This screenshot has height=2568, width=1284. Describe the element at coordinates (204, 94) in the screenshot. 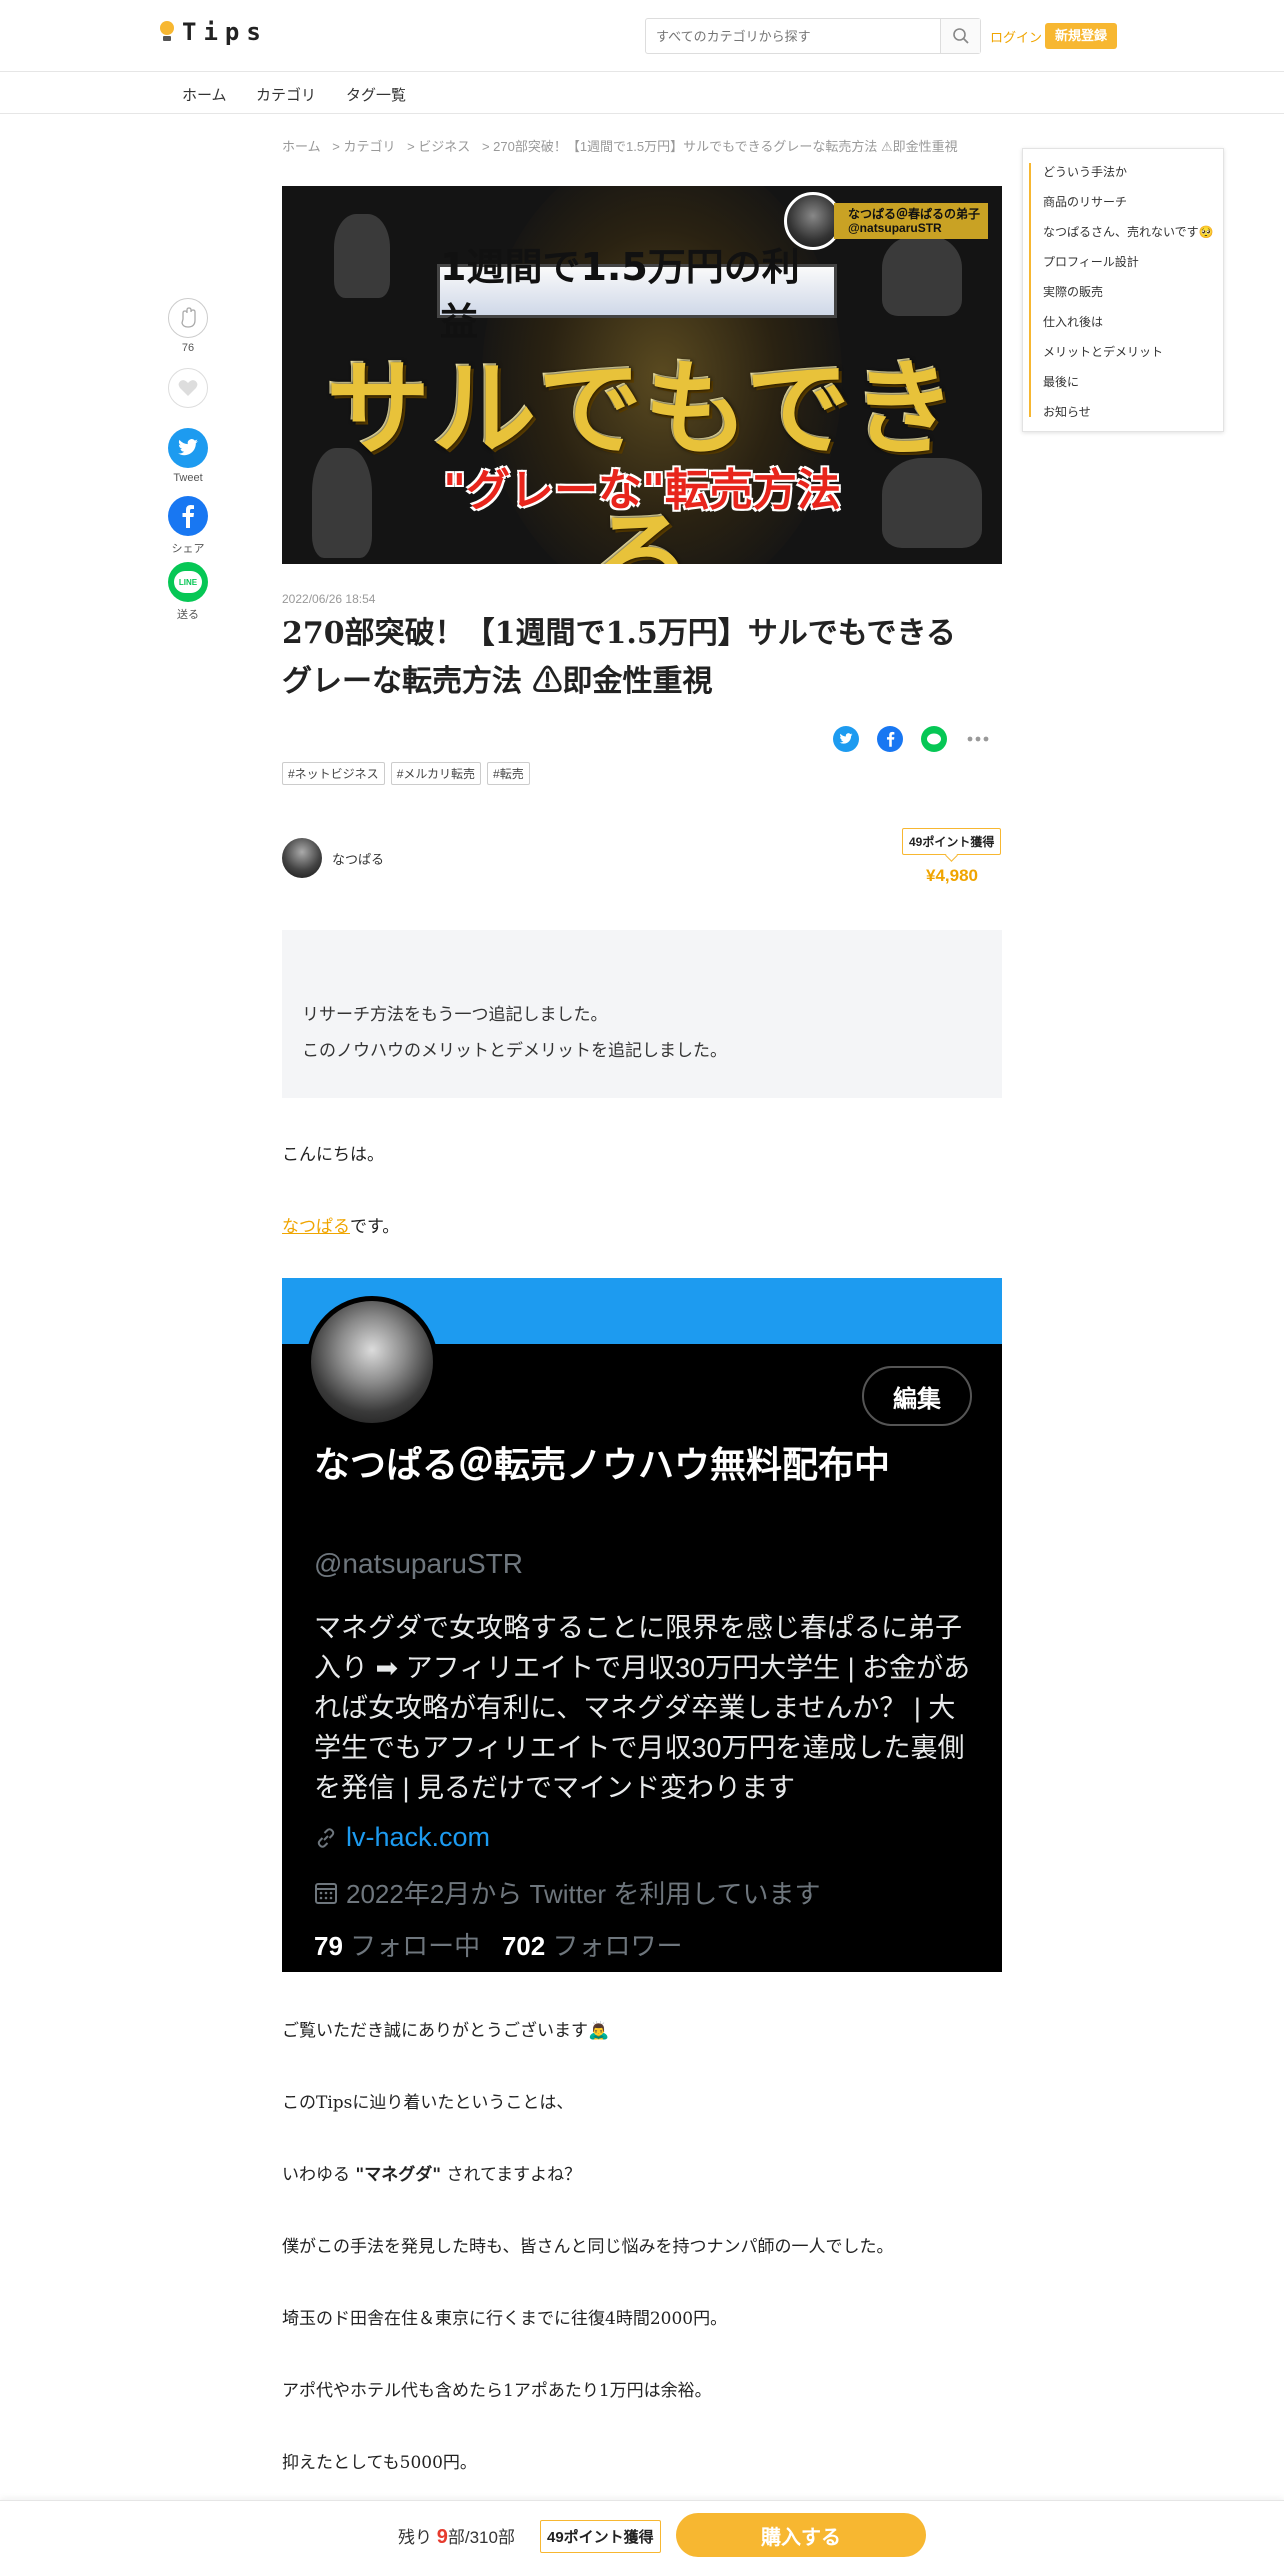

I see `nav-home: ホーム` at that location.